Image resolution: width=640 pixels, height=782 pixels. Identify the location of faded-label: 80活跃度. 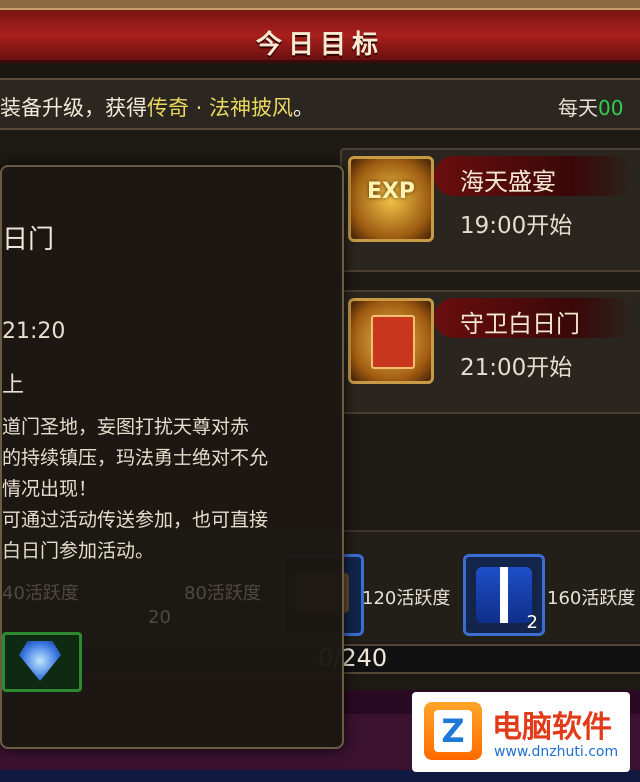
(222, 593).